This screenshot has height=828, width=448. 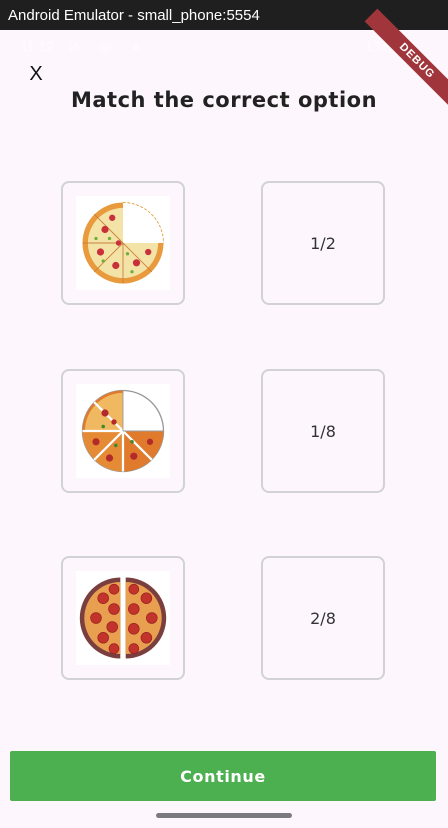 What do you see at coordinates (36, 74) in the screenshot?
I see `close-button: X` at bounding box center [36, 74].